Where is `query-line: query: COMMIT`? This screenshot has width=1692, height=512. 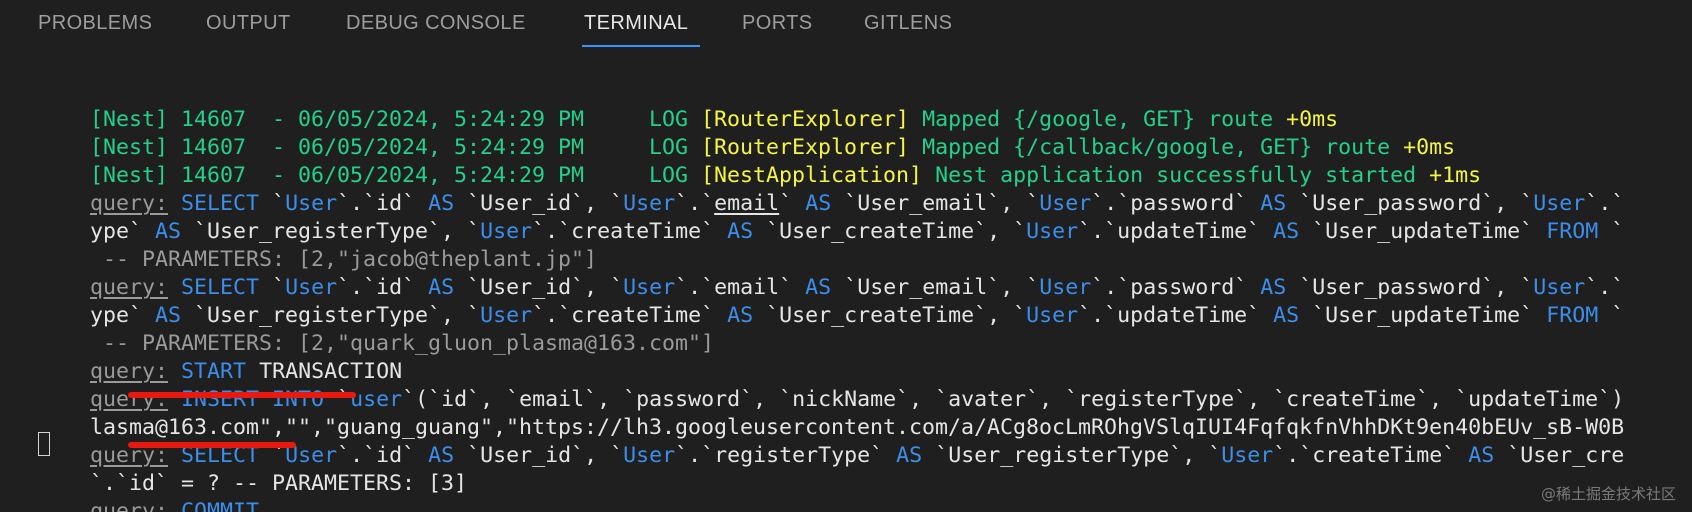 query-line: query: COMMIT is located at coordinates (175, 505).